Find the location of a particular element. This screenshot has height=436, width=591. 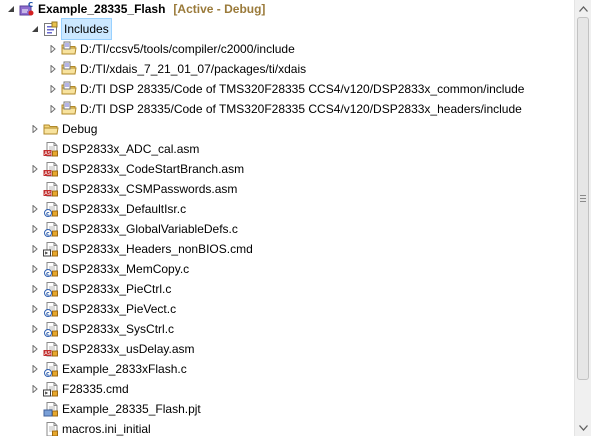

file-row: DSP2833x_Headers_nonBIOS.cmd is located at coordinates (141, 249).